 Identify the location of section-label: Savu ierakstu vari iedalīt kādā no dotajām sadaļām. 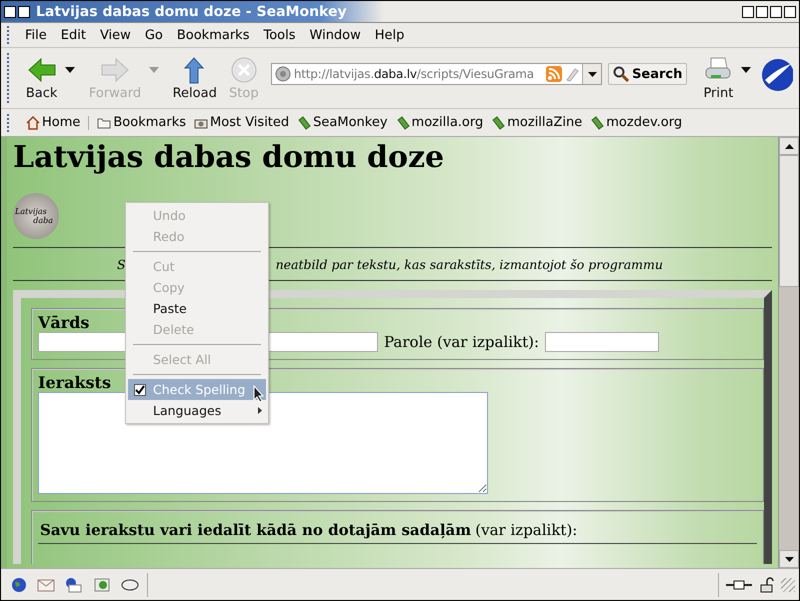
(256, 530).